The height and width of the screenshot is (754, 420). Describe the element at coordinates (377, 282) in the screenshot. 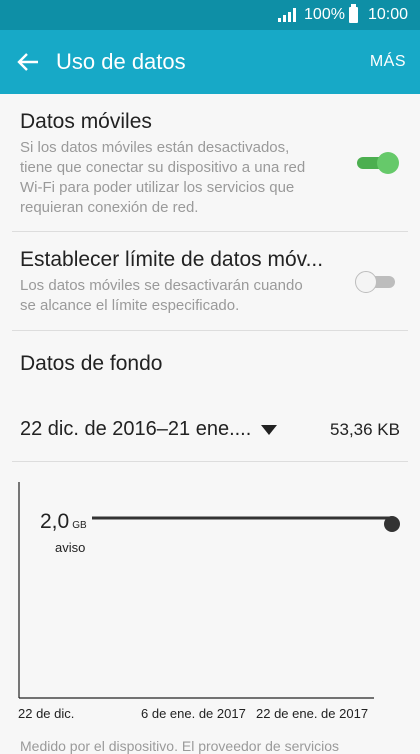

I see `data-limit-toggle` at that location.